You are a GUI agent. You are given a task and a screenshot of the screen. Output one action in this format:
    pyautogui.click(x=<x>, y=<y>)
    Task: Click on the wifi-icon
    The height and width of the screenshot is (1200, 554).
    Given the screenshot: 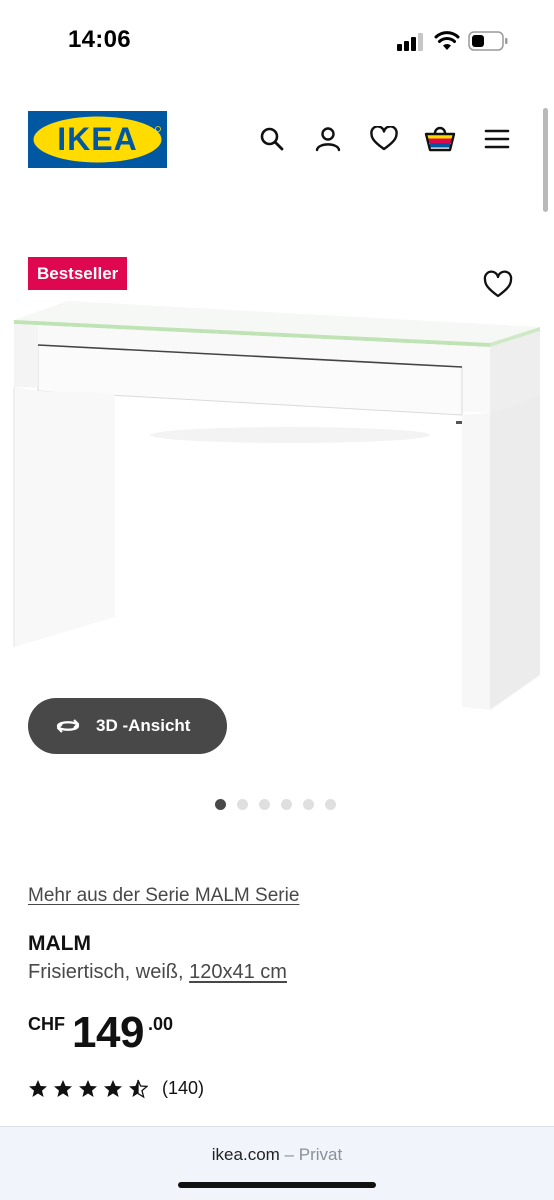 What is the action you would take?
    pyautogui.click(x=447, y=40)
    